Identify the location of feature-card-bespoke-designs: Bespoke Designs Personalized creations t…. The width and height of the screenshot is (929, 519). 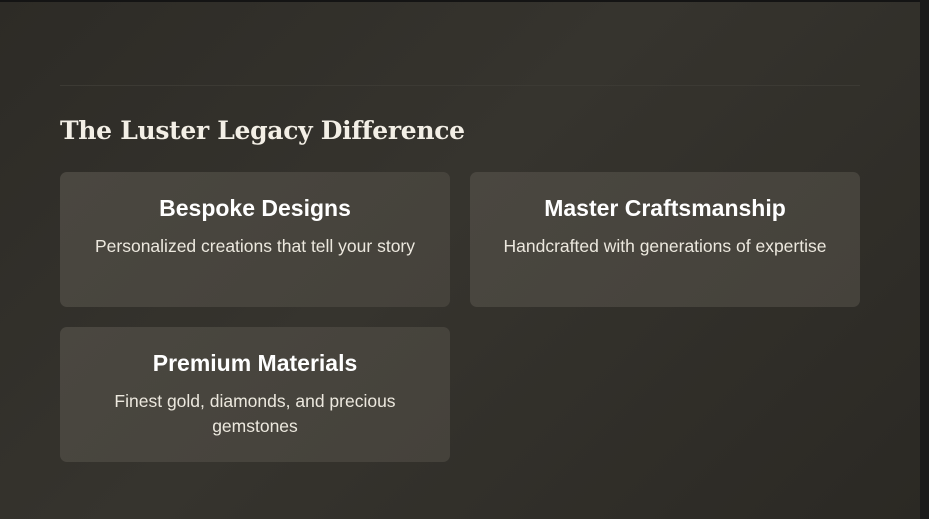
(255, 239).